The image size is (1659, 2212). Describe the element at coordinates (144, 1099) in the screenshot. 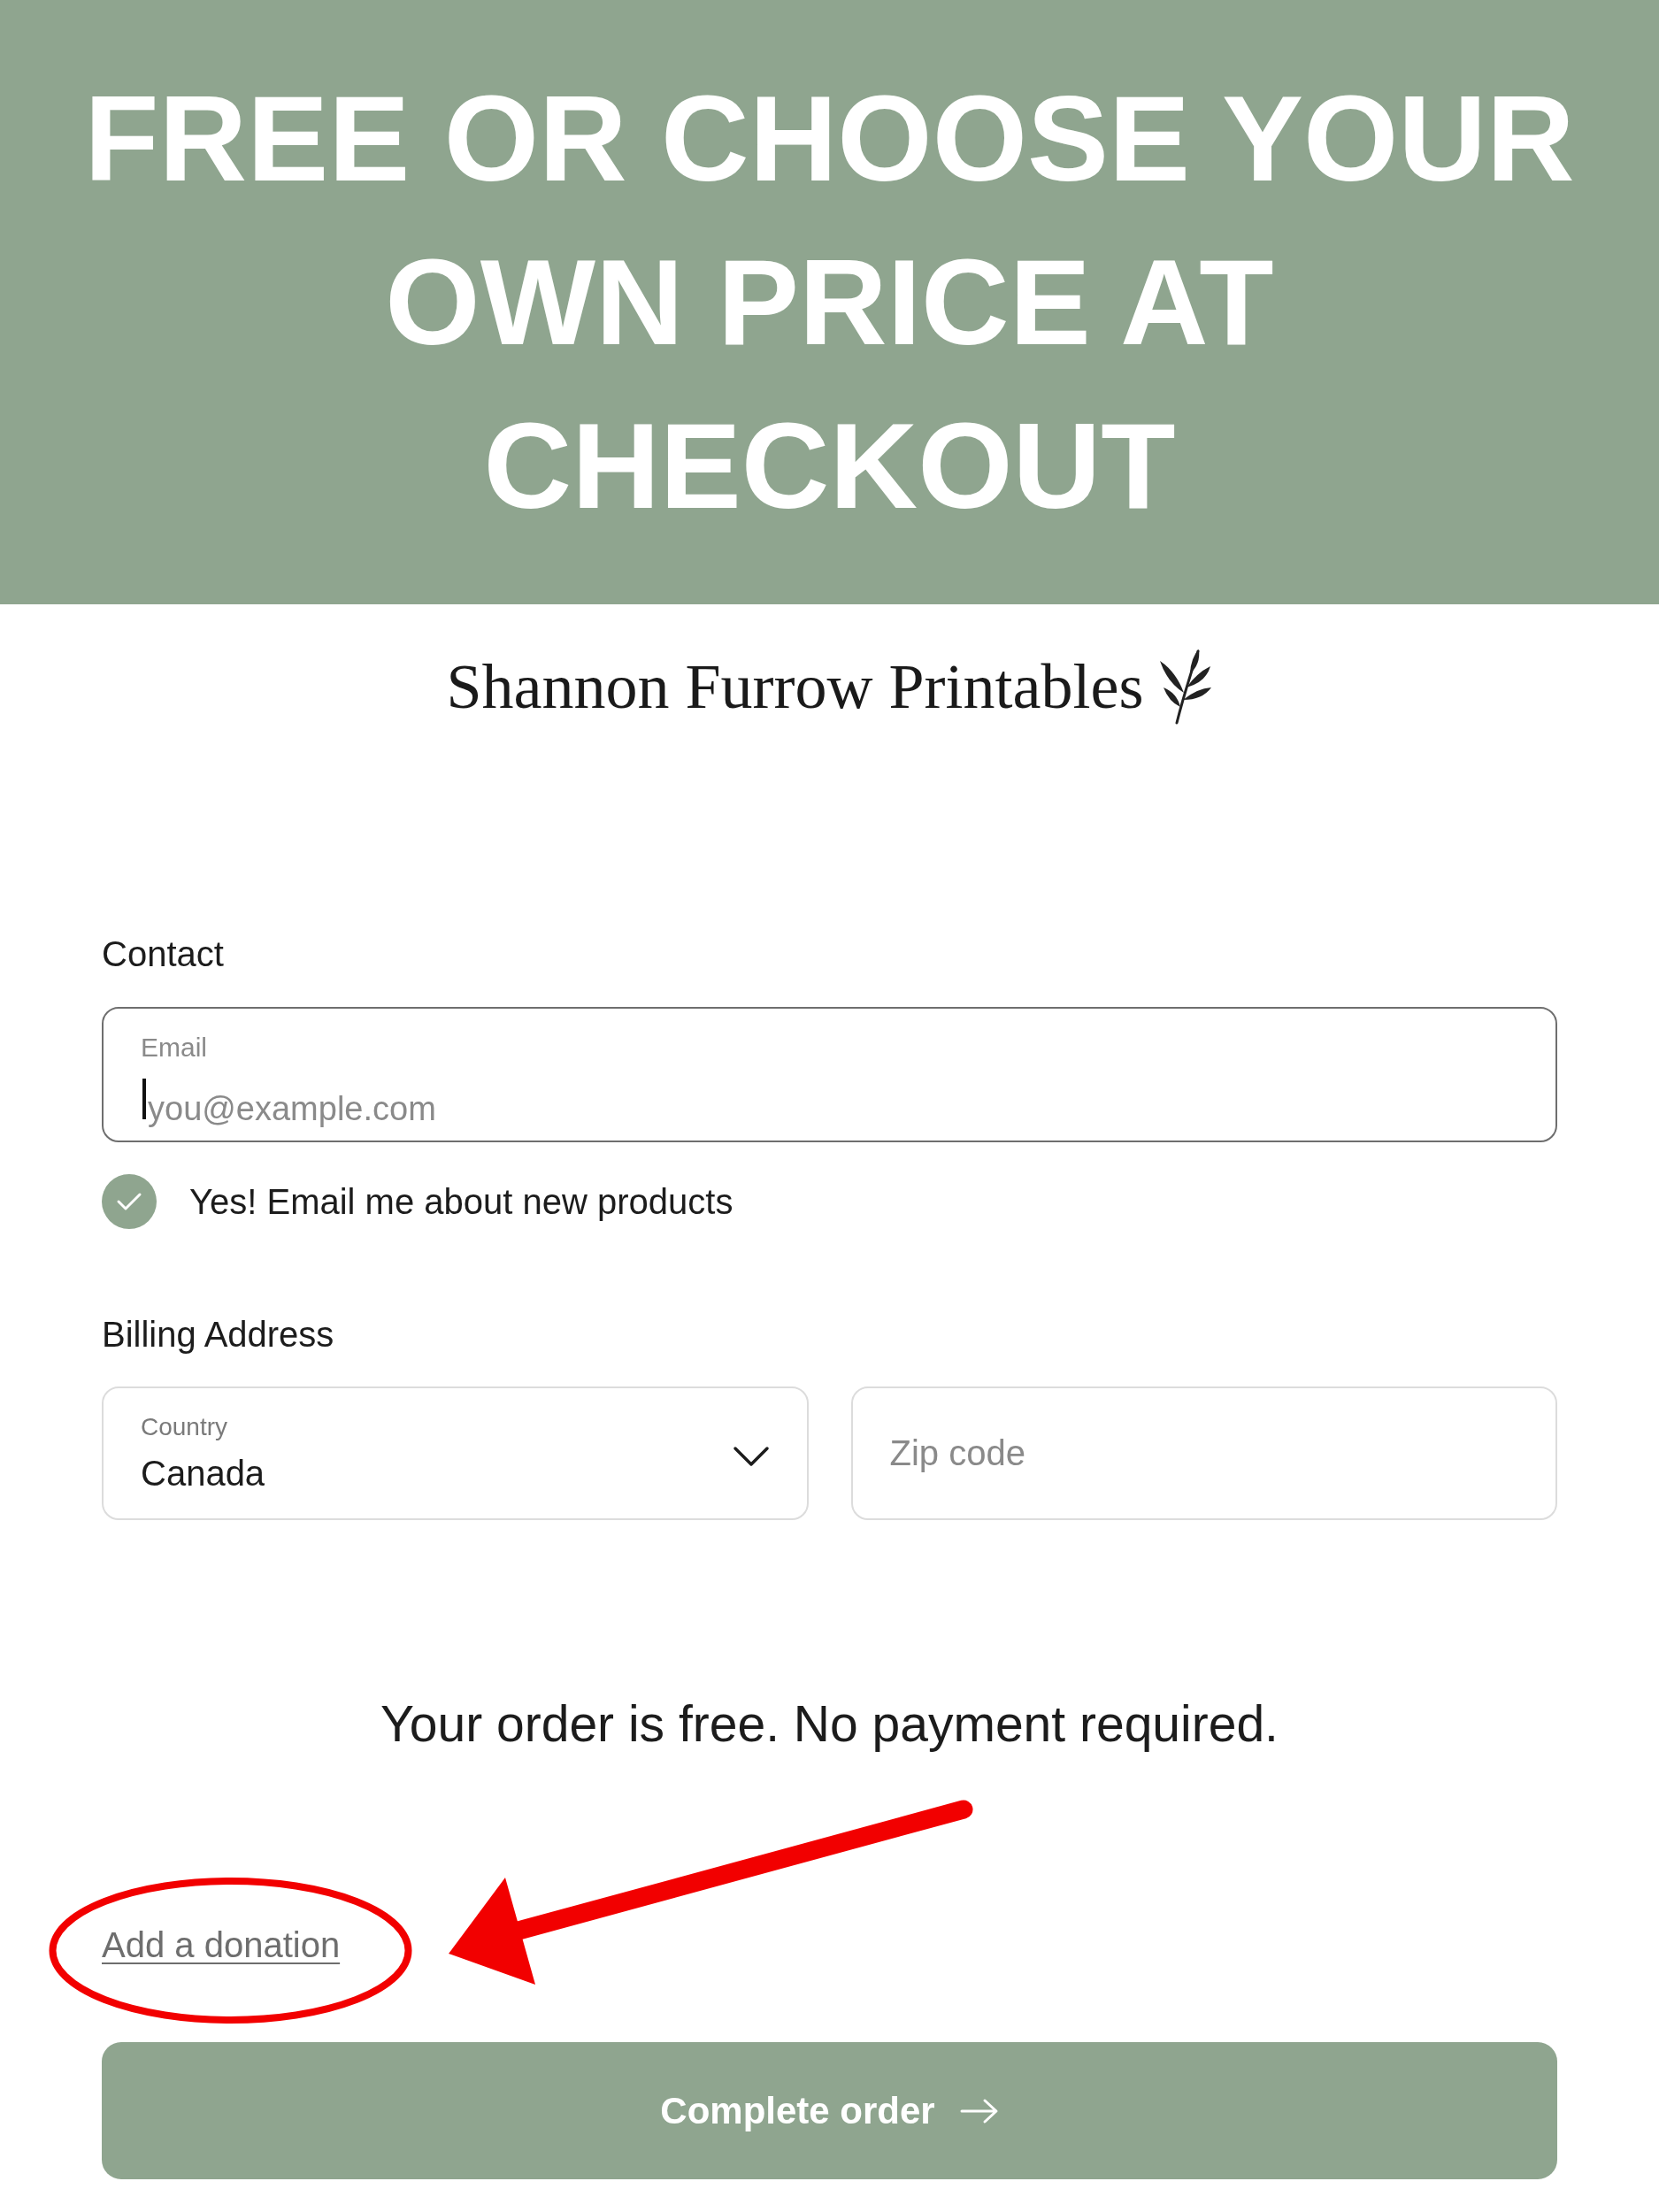

I see `text-cursor-icon` at that location.